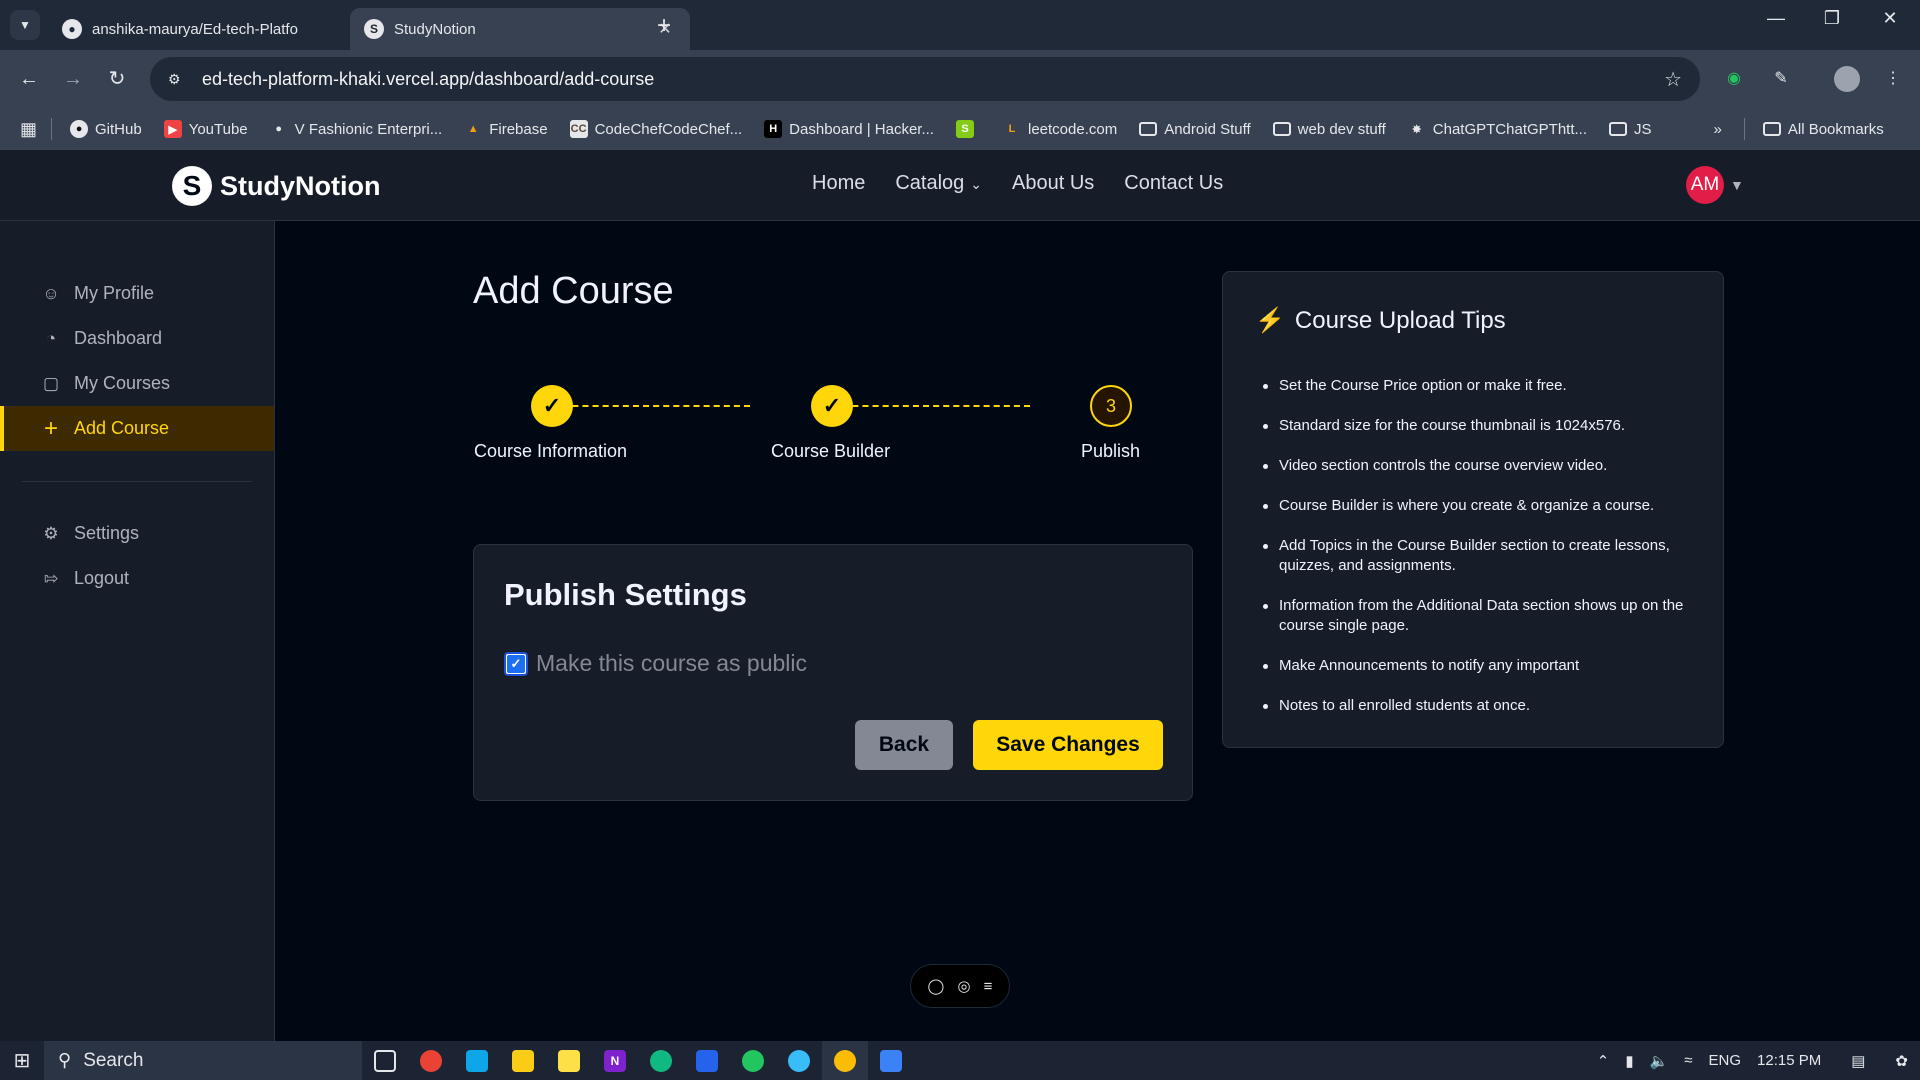 The image size is (1920, 1080). Describe the element at coordinates (137, 578) in the screenshot. I see `sidebar-item-logout: ⇰ Logout` at that location.